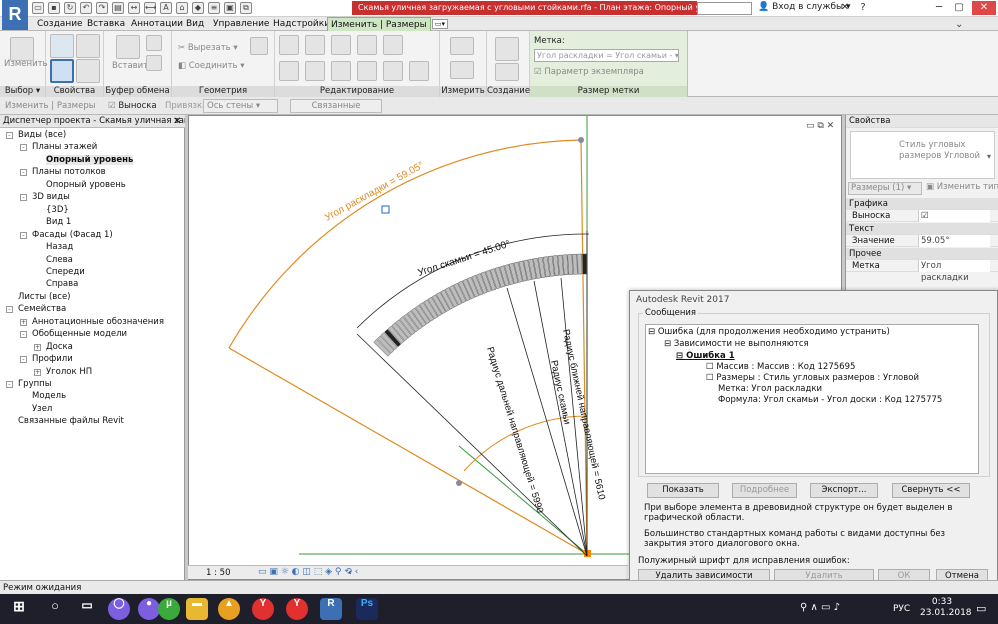  Describe the element at coordinates (214, 8) in the screenshot. I see `thin-lines-icon: ≡` at that location.